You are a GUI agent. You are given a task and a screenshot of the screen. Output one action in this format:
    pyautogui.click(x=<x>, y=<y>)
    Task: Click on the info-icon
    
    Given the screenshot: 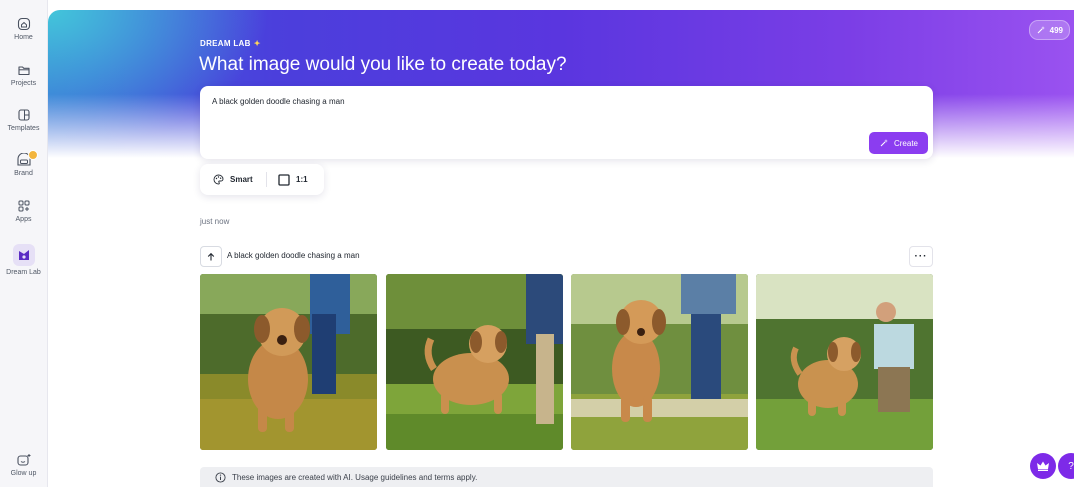 What is the action you would take?
    pyautogui.click(x=220, y=477)
    